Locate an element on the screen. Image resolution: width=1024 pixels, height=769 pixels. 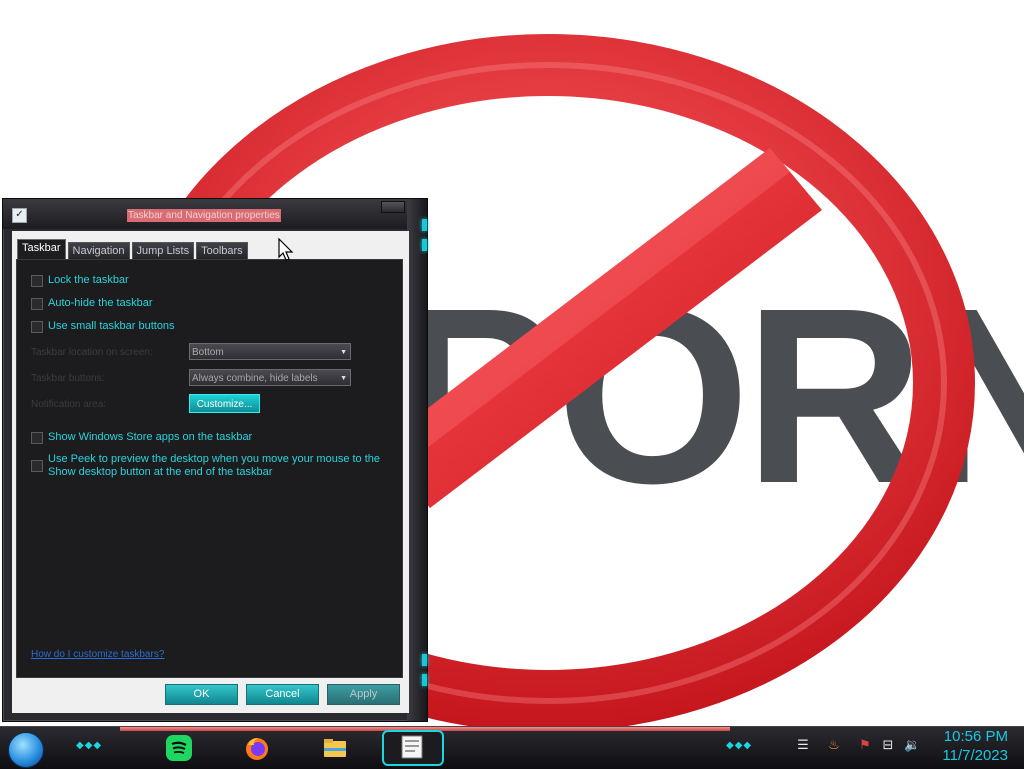
spotify-icon is located at coordinates (179, 748).